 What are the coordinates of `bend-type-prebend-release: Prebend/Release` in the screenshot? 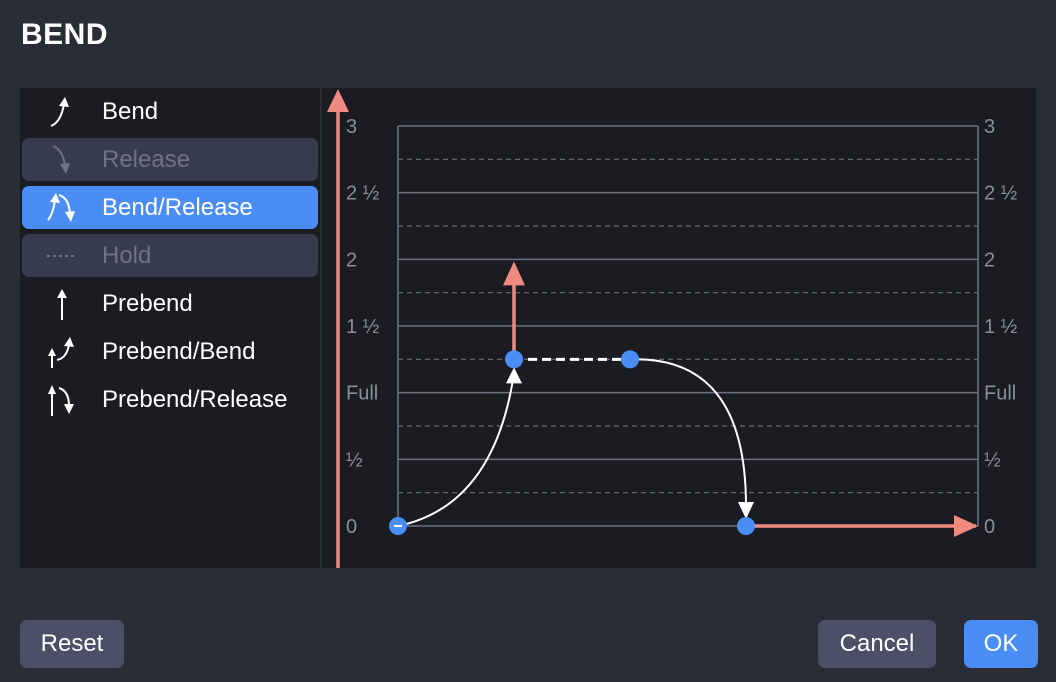 It's located at (170, 399).